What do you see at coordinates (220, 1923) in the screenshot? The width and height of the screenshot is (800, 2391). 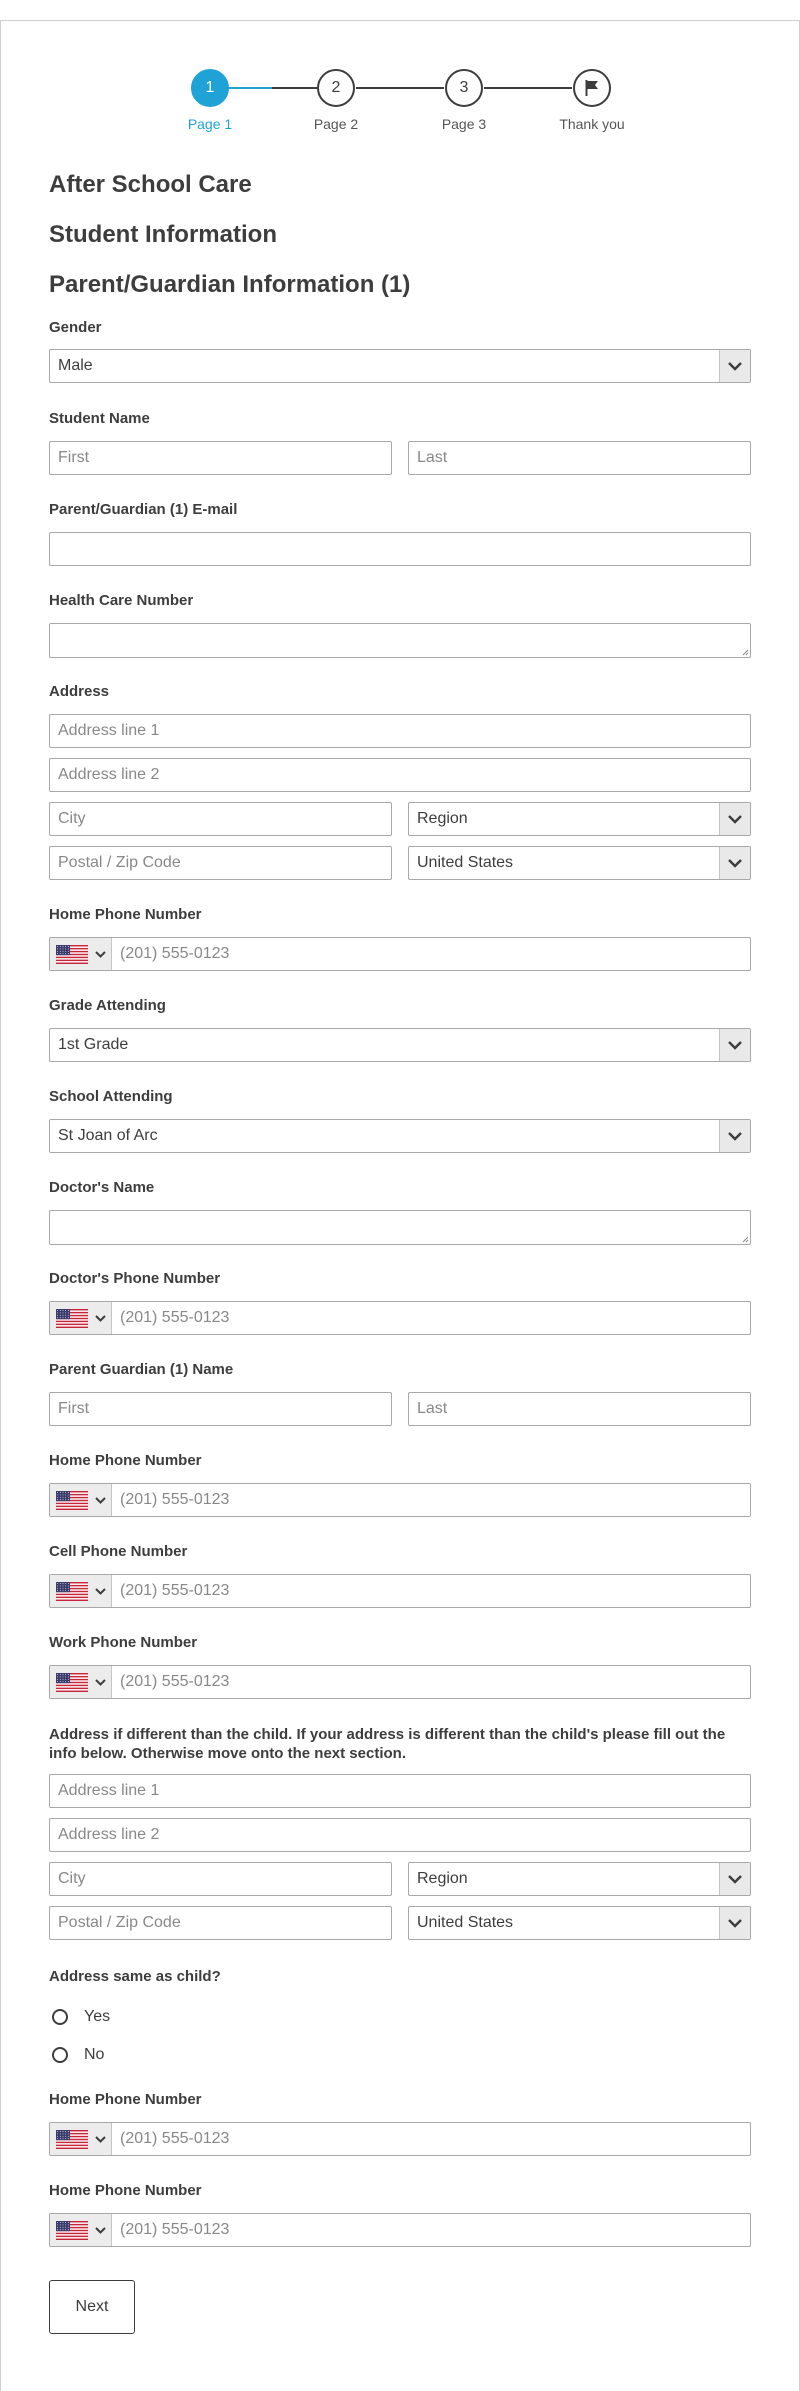 I see `alt-postal-code-input: Postal / Zip Code` at bounding box center [220, 1923].